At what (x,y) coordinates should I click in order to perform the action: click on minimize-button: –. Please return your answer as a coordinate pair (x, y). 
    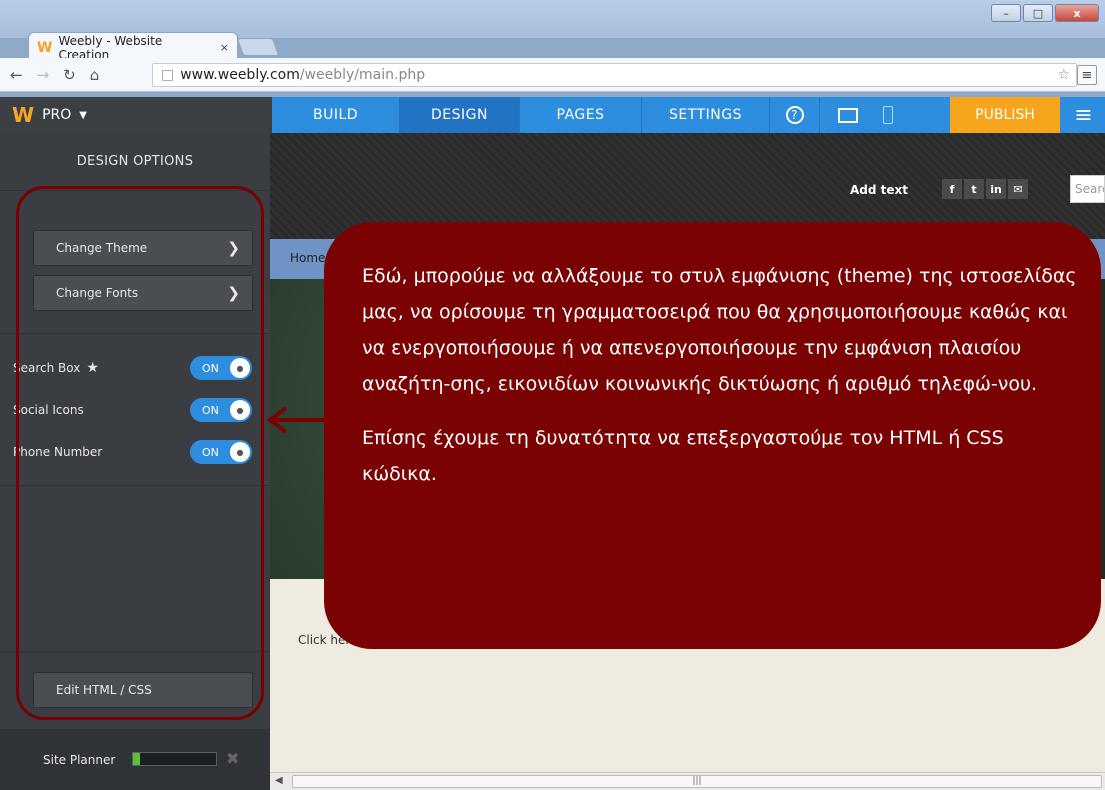
    Looking at the image, I should click on (1006, 13).